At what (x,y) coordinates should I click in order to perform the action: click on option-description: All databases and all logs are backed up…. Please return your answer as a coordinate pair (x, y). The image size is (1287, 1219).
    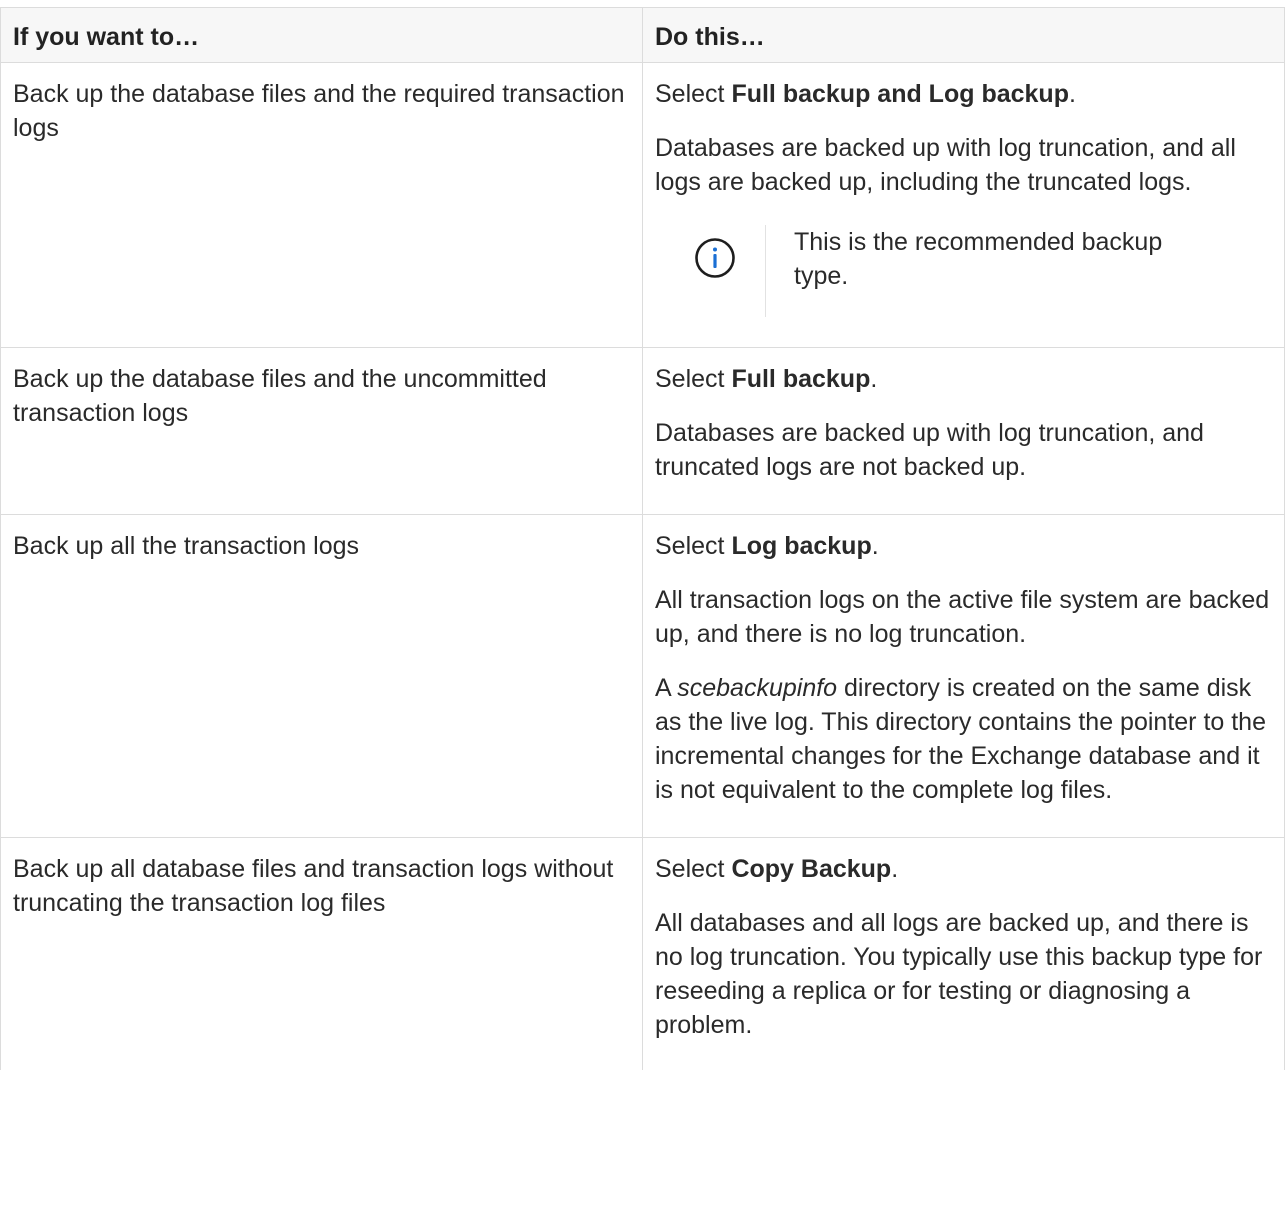
    Looking at the image, I should click on (959, 974).